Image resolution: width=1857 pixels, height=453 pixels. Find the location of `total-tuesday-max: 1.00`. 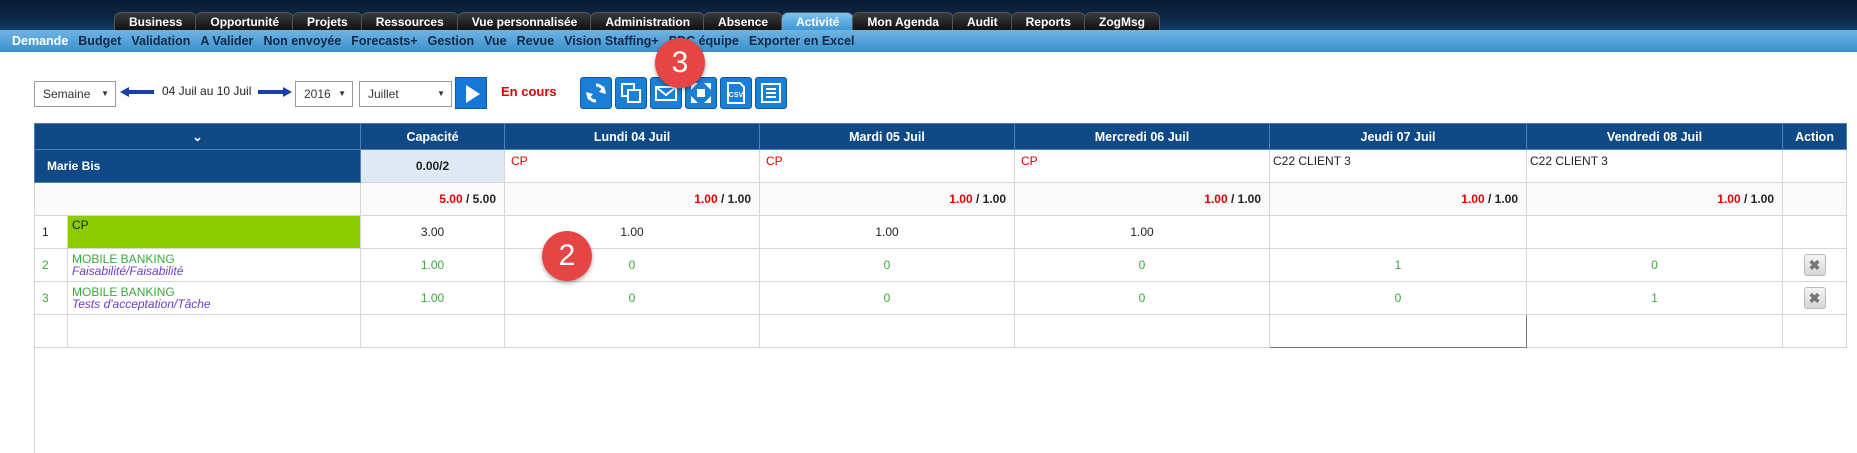

total-tuesday-max: 1.00 is located at coordinates (994, 199).